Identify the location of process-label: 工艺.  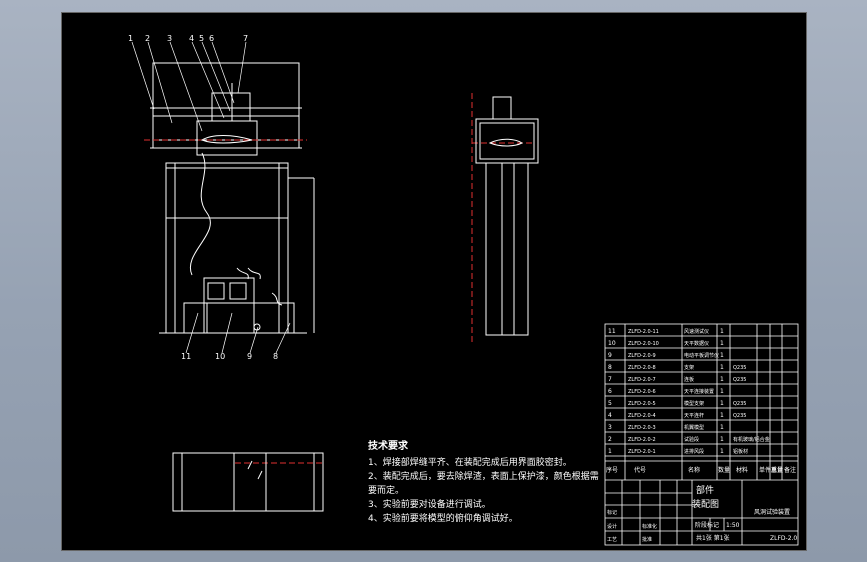
(612, 540).